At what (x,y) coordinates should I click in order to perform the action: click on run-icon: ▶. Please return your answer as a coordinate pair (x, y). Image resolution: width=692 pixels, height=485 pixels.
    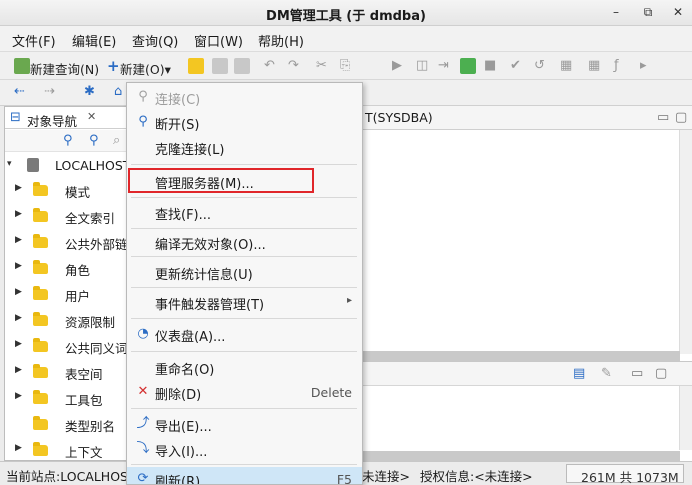
    Looking at the image, I should click on (397, 65).